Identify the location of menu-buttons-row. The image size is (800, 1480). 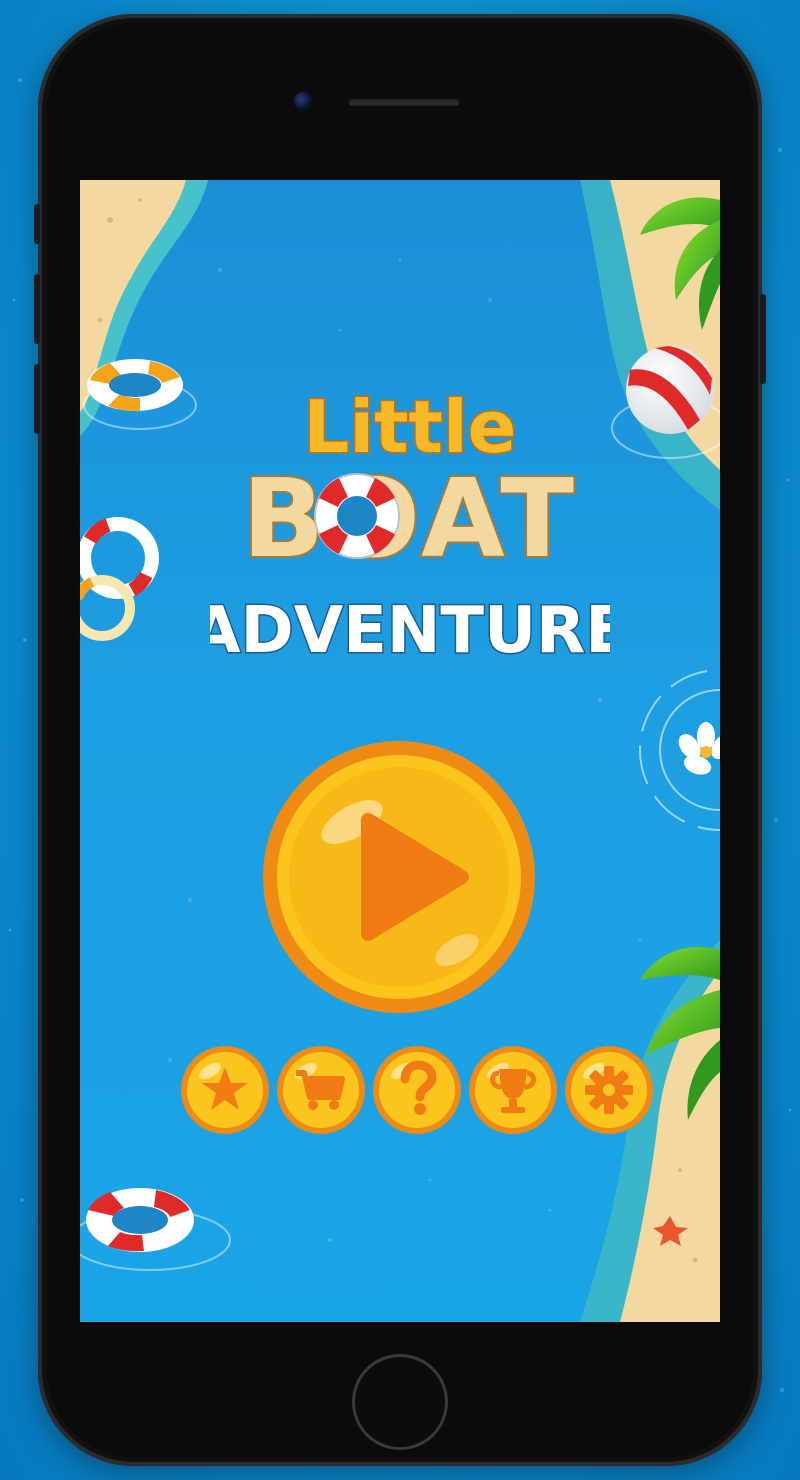
(420, 1091).